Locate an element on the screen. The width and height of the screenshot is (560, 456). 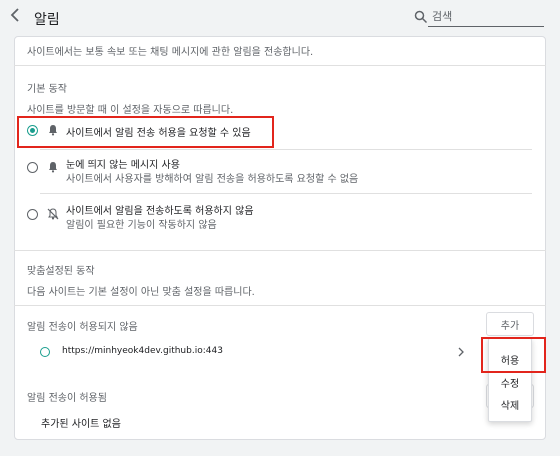
default-behavior-heading: 기본 동작 is located at coordinates (47, 89).